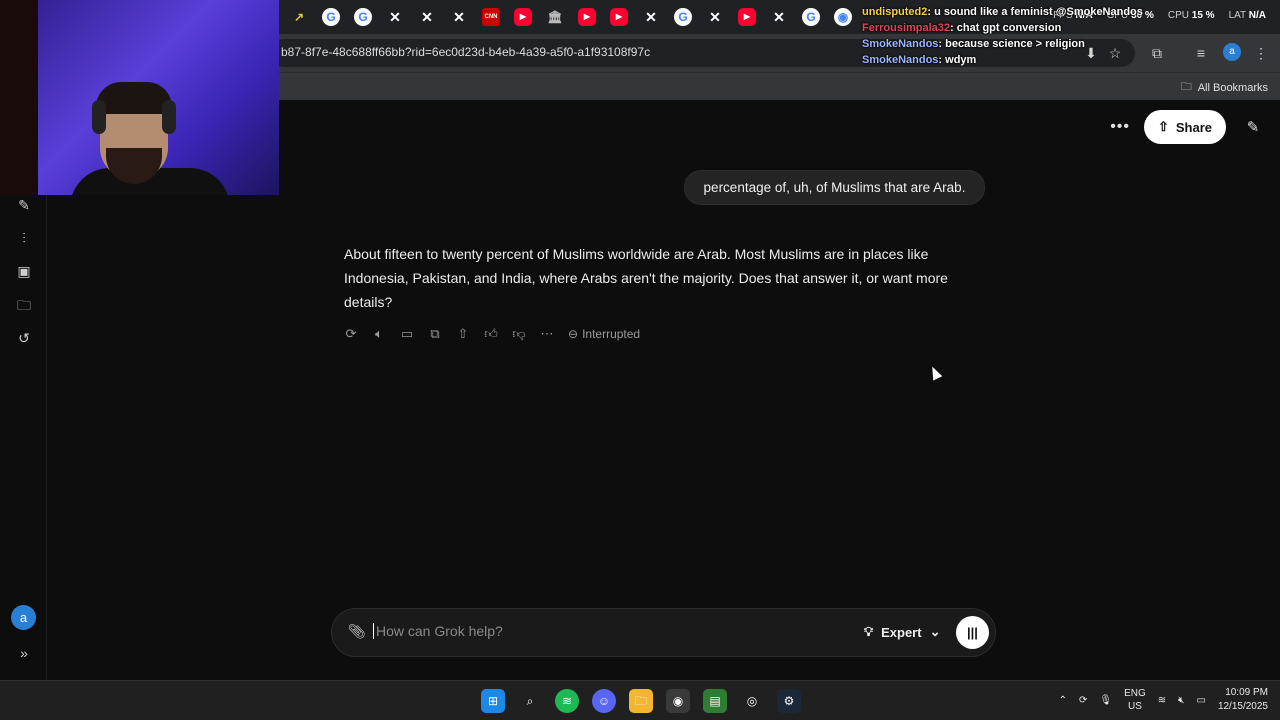 The width and height of the screenshot is (1280, 720). I want to click on mode-selector: 💡︎ Expert ⌄, so click(902, 632).